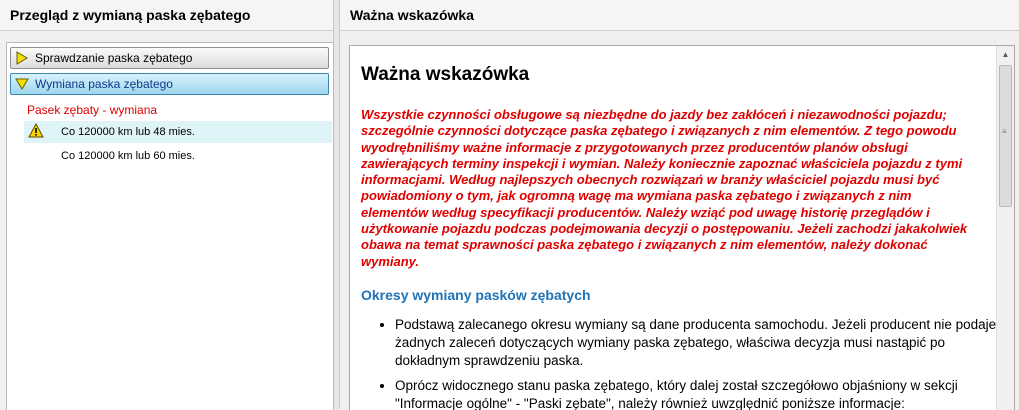 The width and height of the screenshot is (1019, 410). Describe the element at coordinates (114, 58) in the screenshot. I see `tree-node-label: Sprawdzanie paska zębatego` at that location.